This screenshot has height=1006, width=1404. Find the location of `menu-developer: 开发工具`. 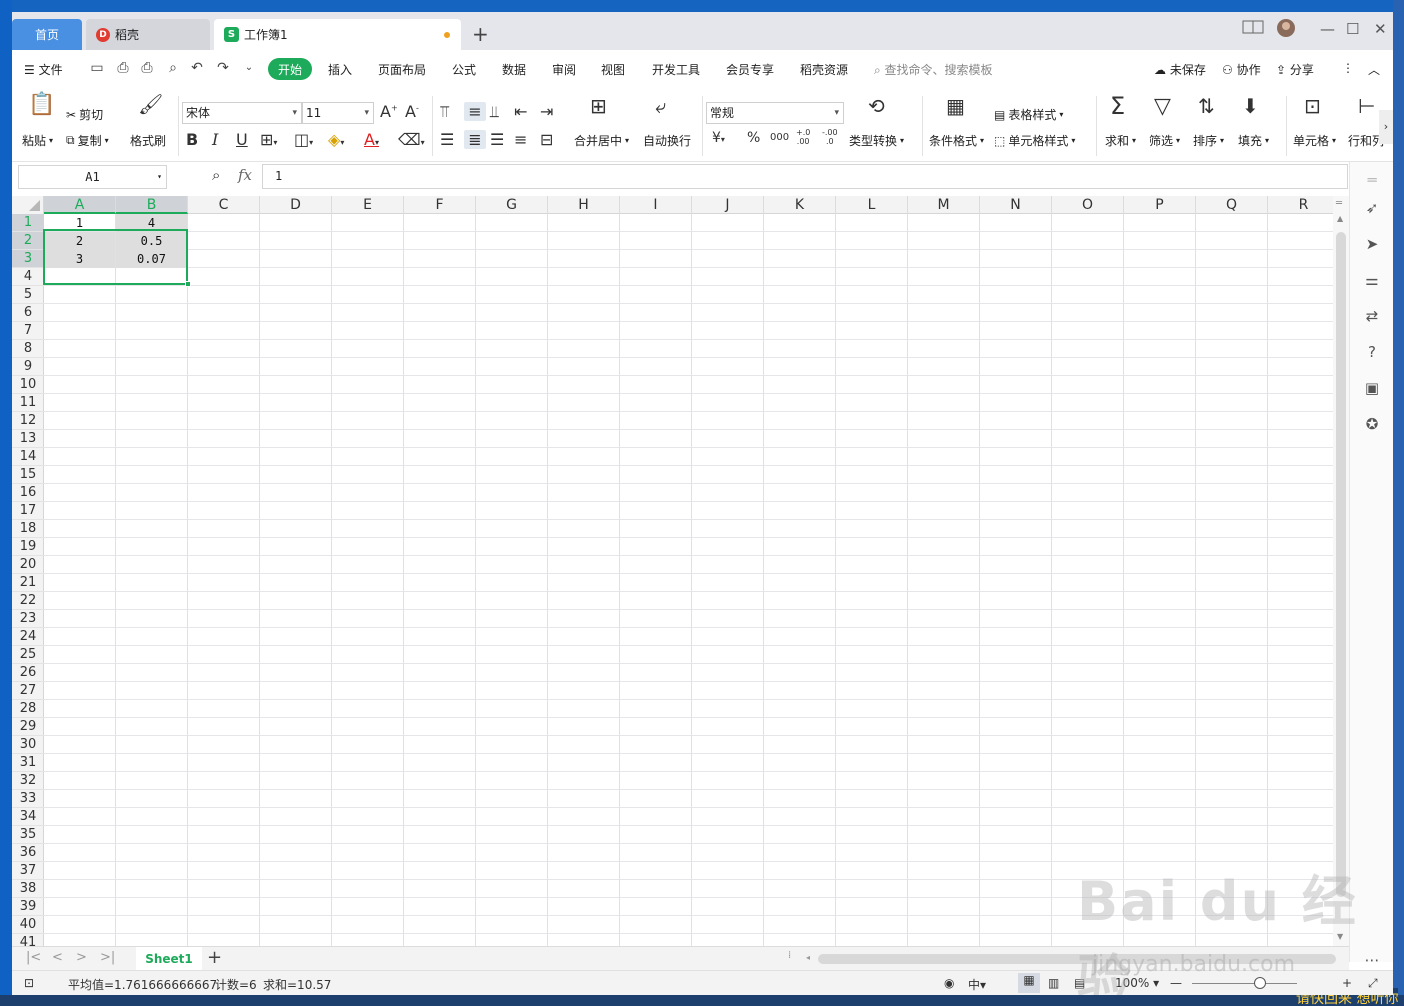

menu-developer: 开发工具 is located at coordinates (676, 69).